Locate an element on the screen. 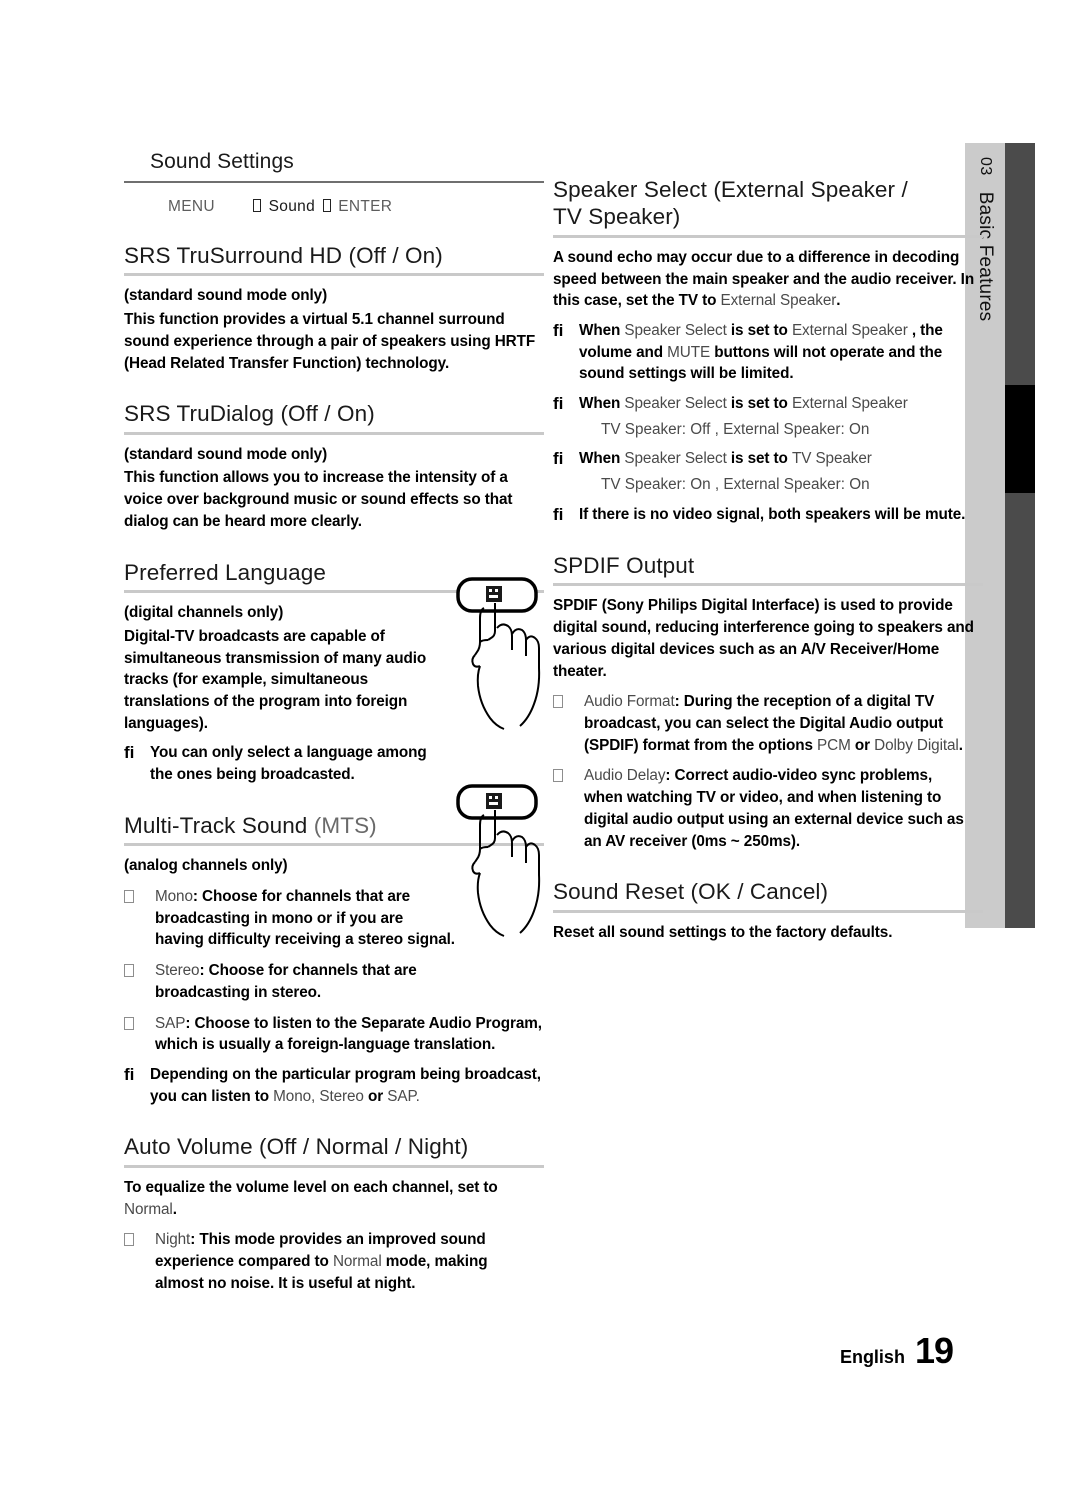 This screenshot has height=1494, width=1080. note-value: TV Speaker is located at coordinates (831, 459).